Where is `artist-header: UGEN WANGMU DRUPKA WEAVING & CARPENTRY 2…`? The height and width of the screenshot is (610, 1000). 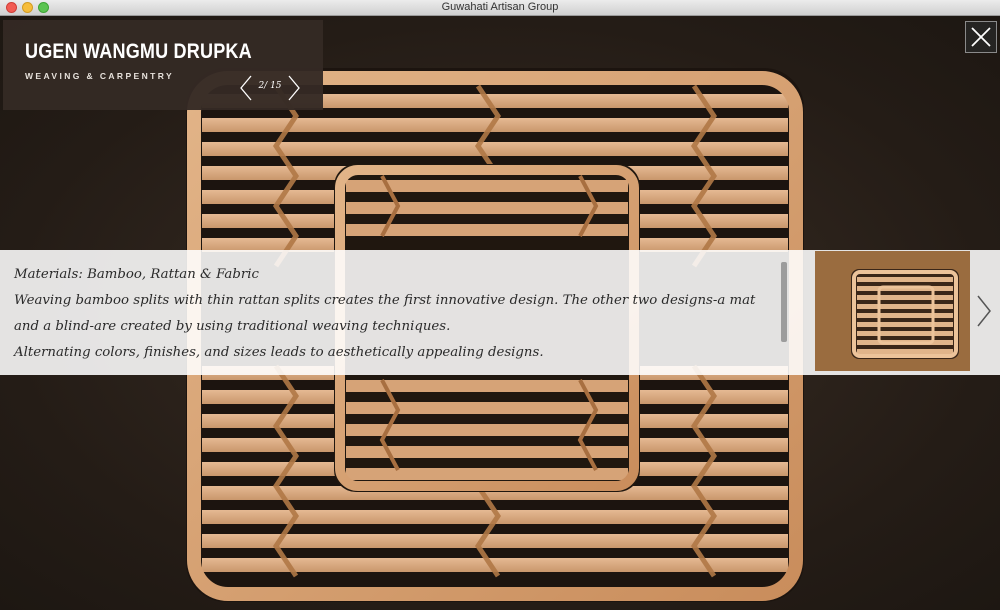
artist-header: UGEN WANGMU DRUPKA WEAVING & CARPENTRY 2… is located at coordinates (163, 65).